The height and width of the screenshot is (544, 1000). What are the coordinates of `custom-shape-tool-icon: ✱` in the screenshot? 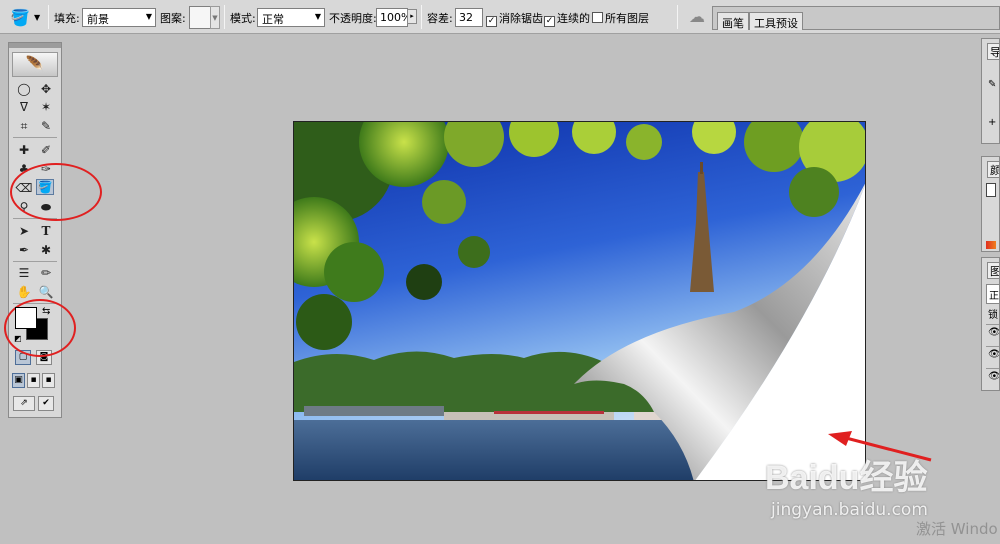 It's located at (46, 250).